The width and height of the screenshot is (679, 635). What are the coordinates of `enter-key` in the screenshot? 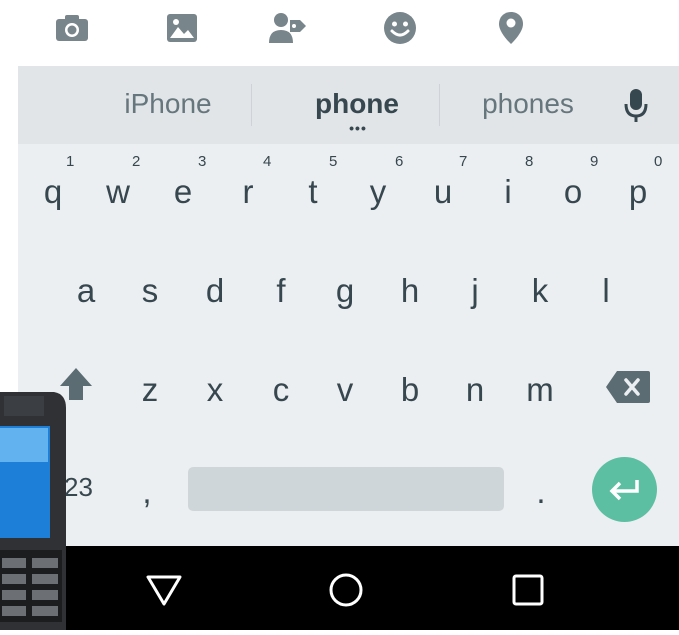 It's located at (624, 489).